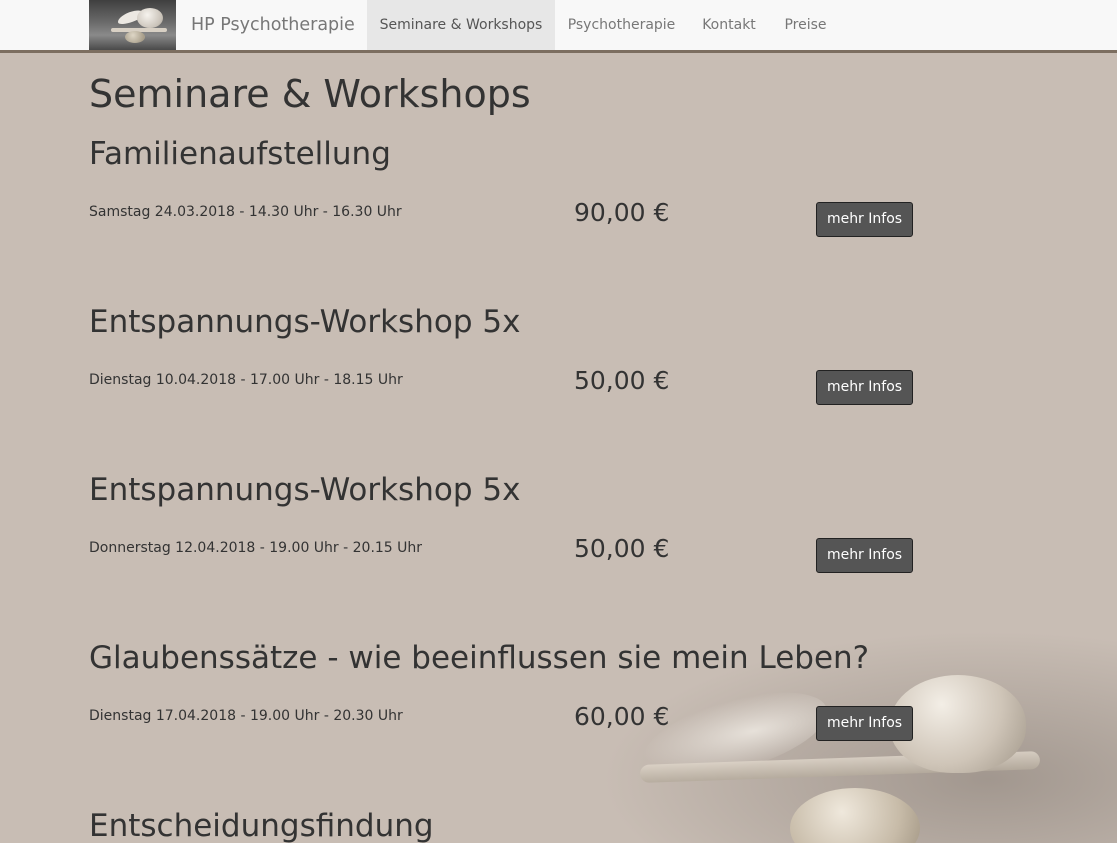 The image size is (1117, 843). Describe the element at coordinates (539, 824) in the screenshot. I see `event-item: Entscheidungsfindung` at that location.